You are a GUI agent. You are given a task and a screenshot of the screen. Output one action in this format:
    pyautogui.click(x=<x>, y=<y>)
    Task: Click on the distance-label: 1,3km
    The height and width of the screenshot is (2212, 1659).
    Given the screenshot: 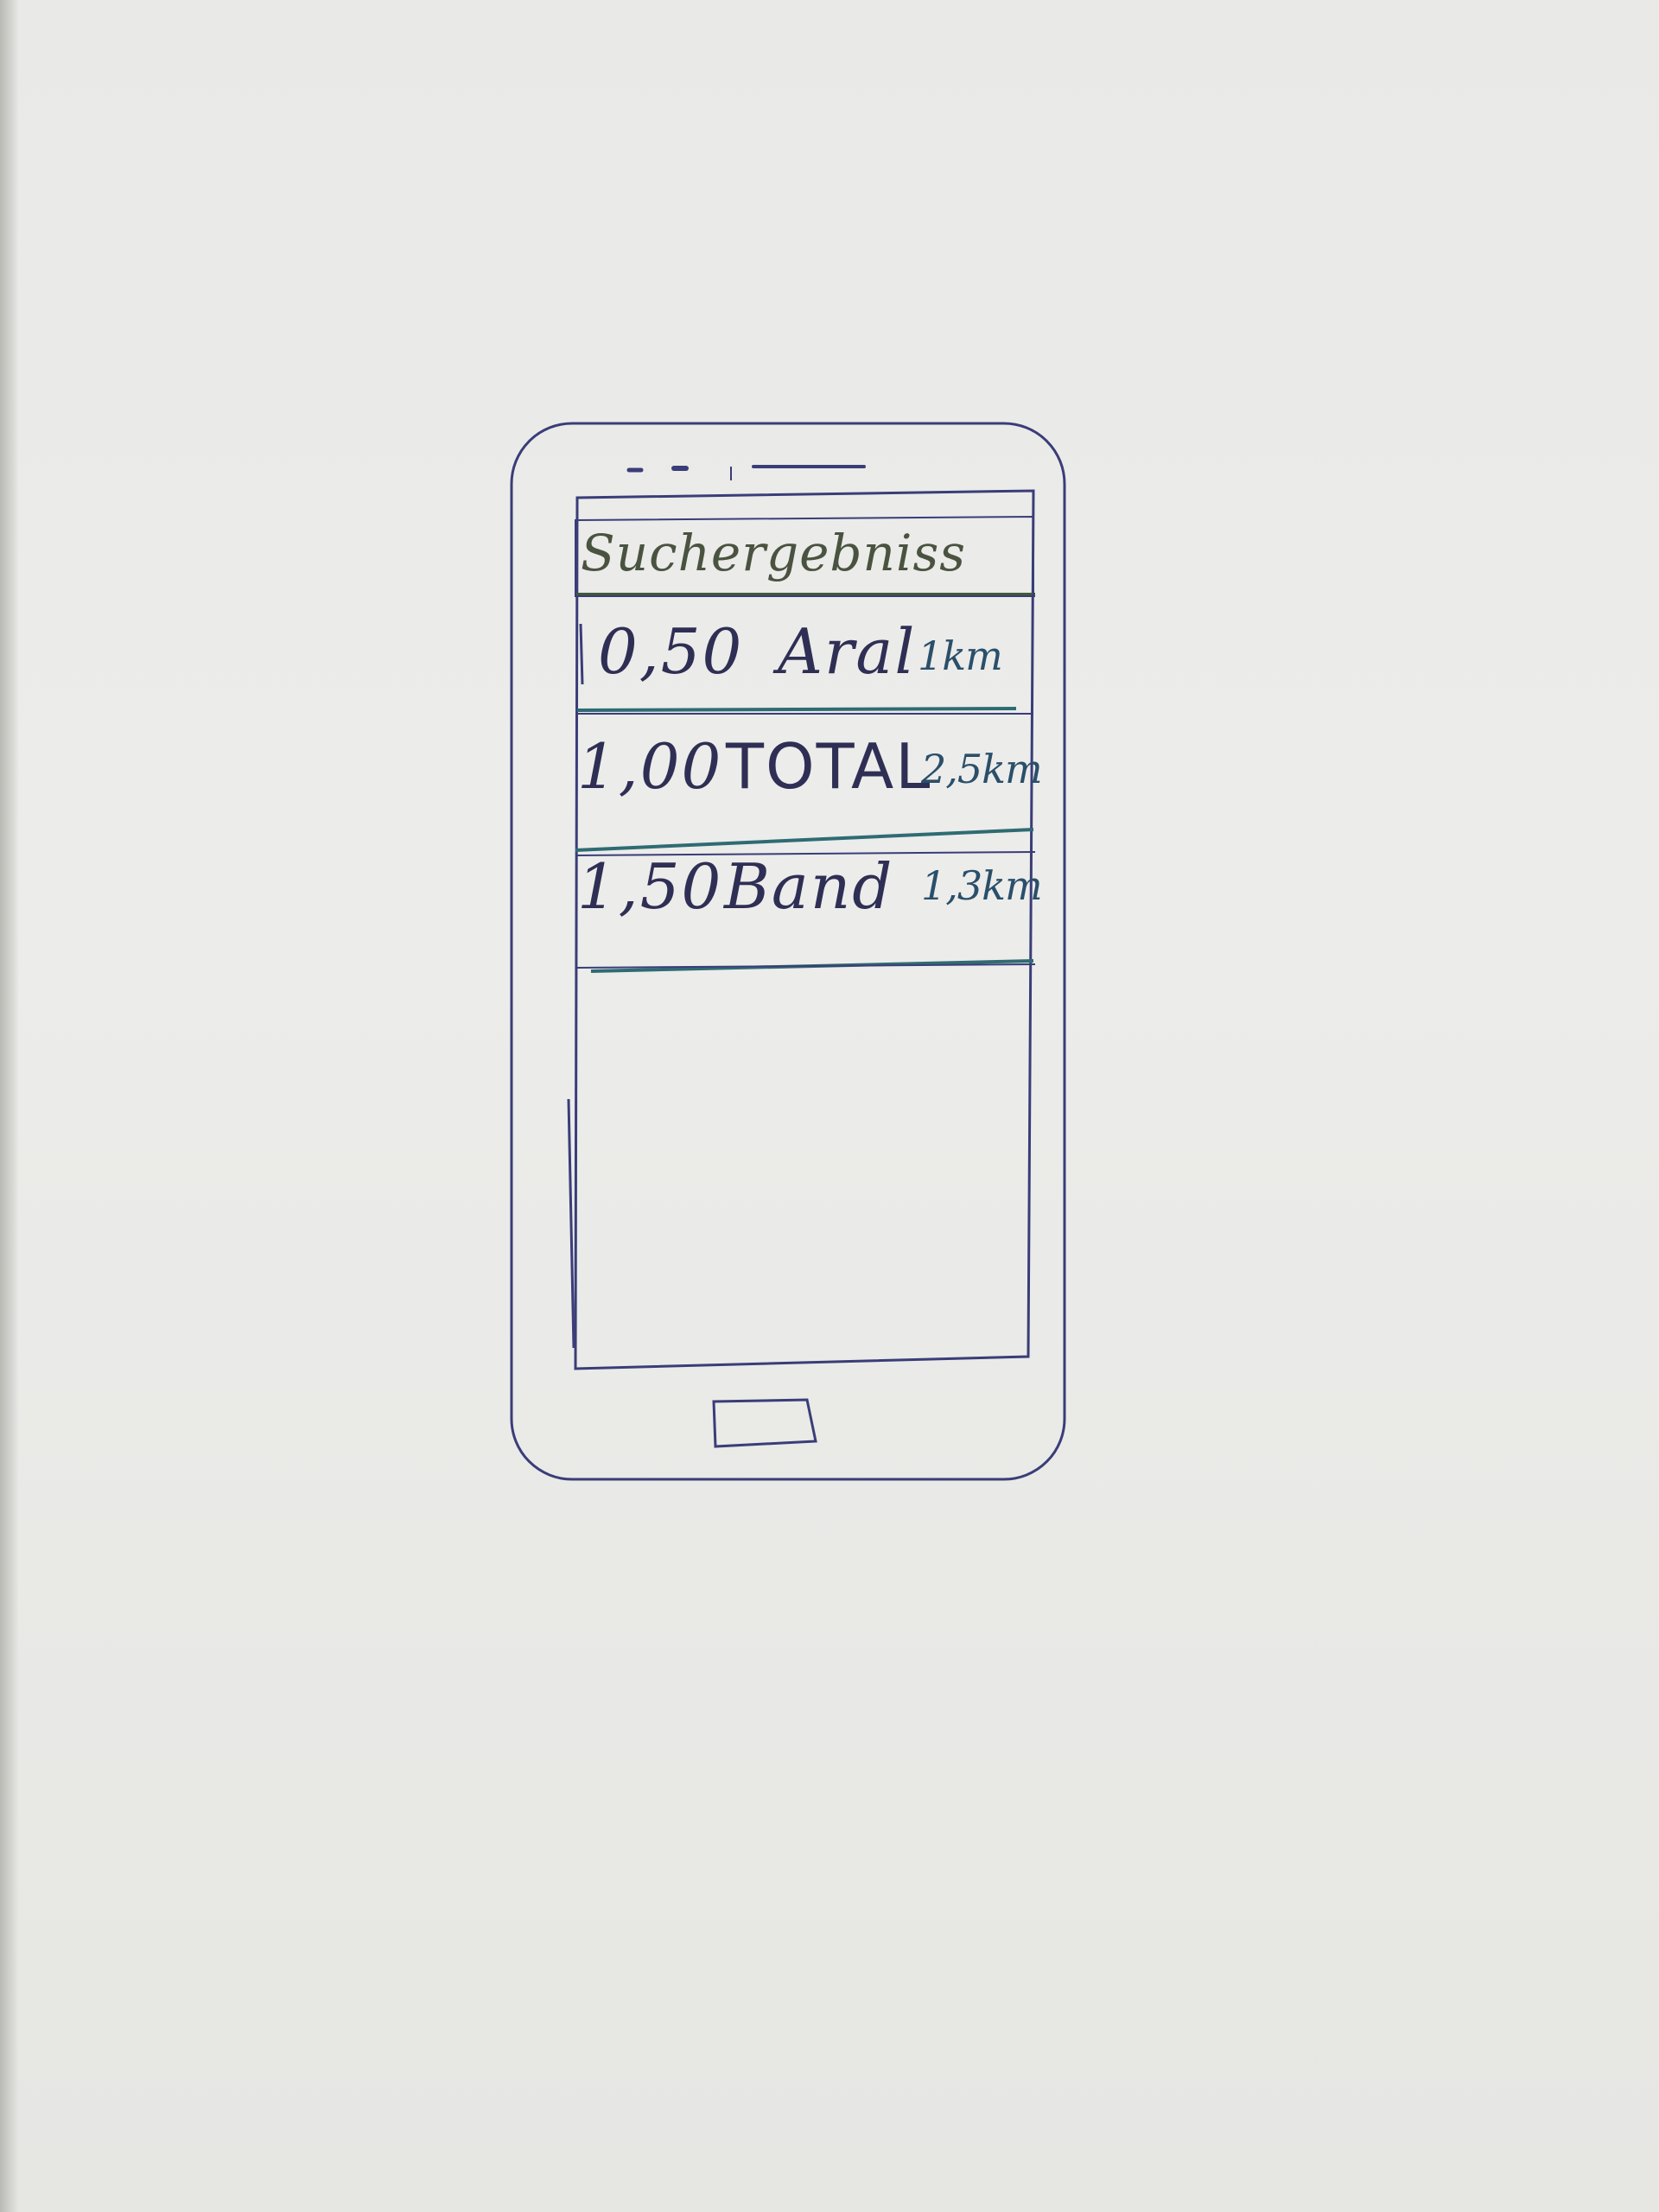 What is the action you would take?
    pyautogui.click(x=982, y=885)
    